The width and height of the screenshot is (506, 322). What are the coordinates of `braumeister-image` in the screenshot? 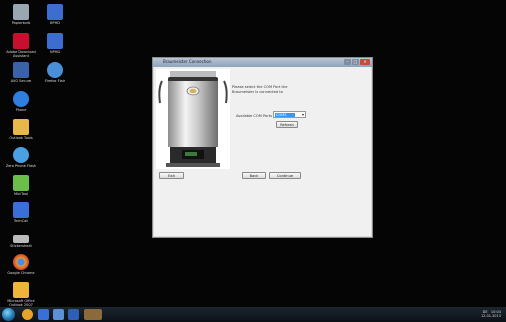 It's located at (193, 119).